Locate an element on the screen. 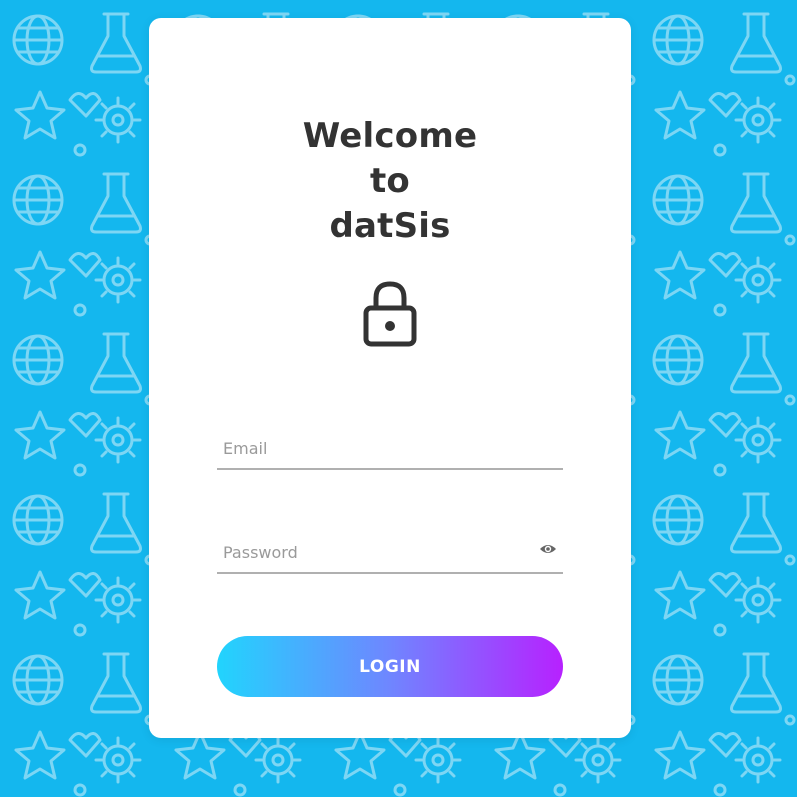  welcome-title-line-3: datSis is located at coordinates (390, 226).